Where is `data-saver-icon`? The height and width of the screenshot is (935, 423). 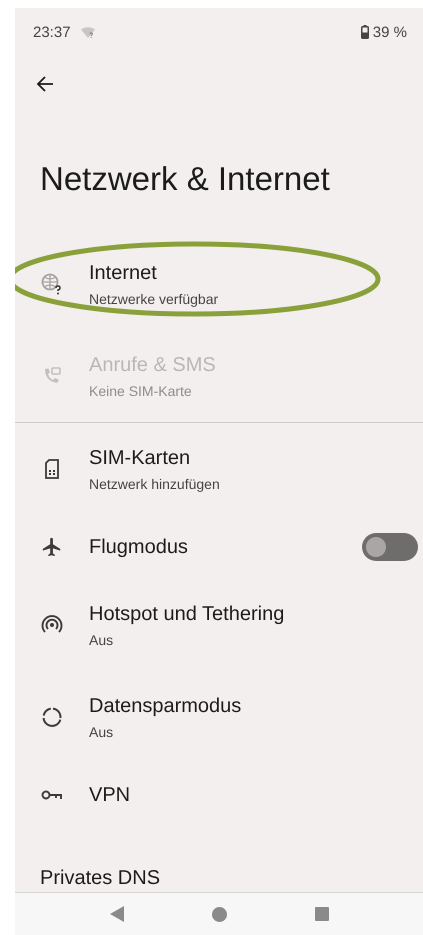 data-saver-icon is located at coordinates (52, 717).